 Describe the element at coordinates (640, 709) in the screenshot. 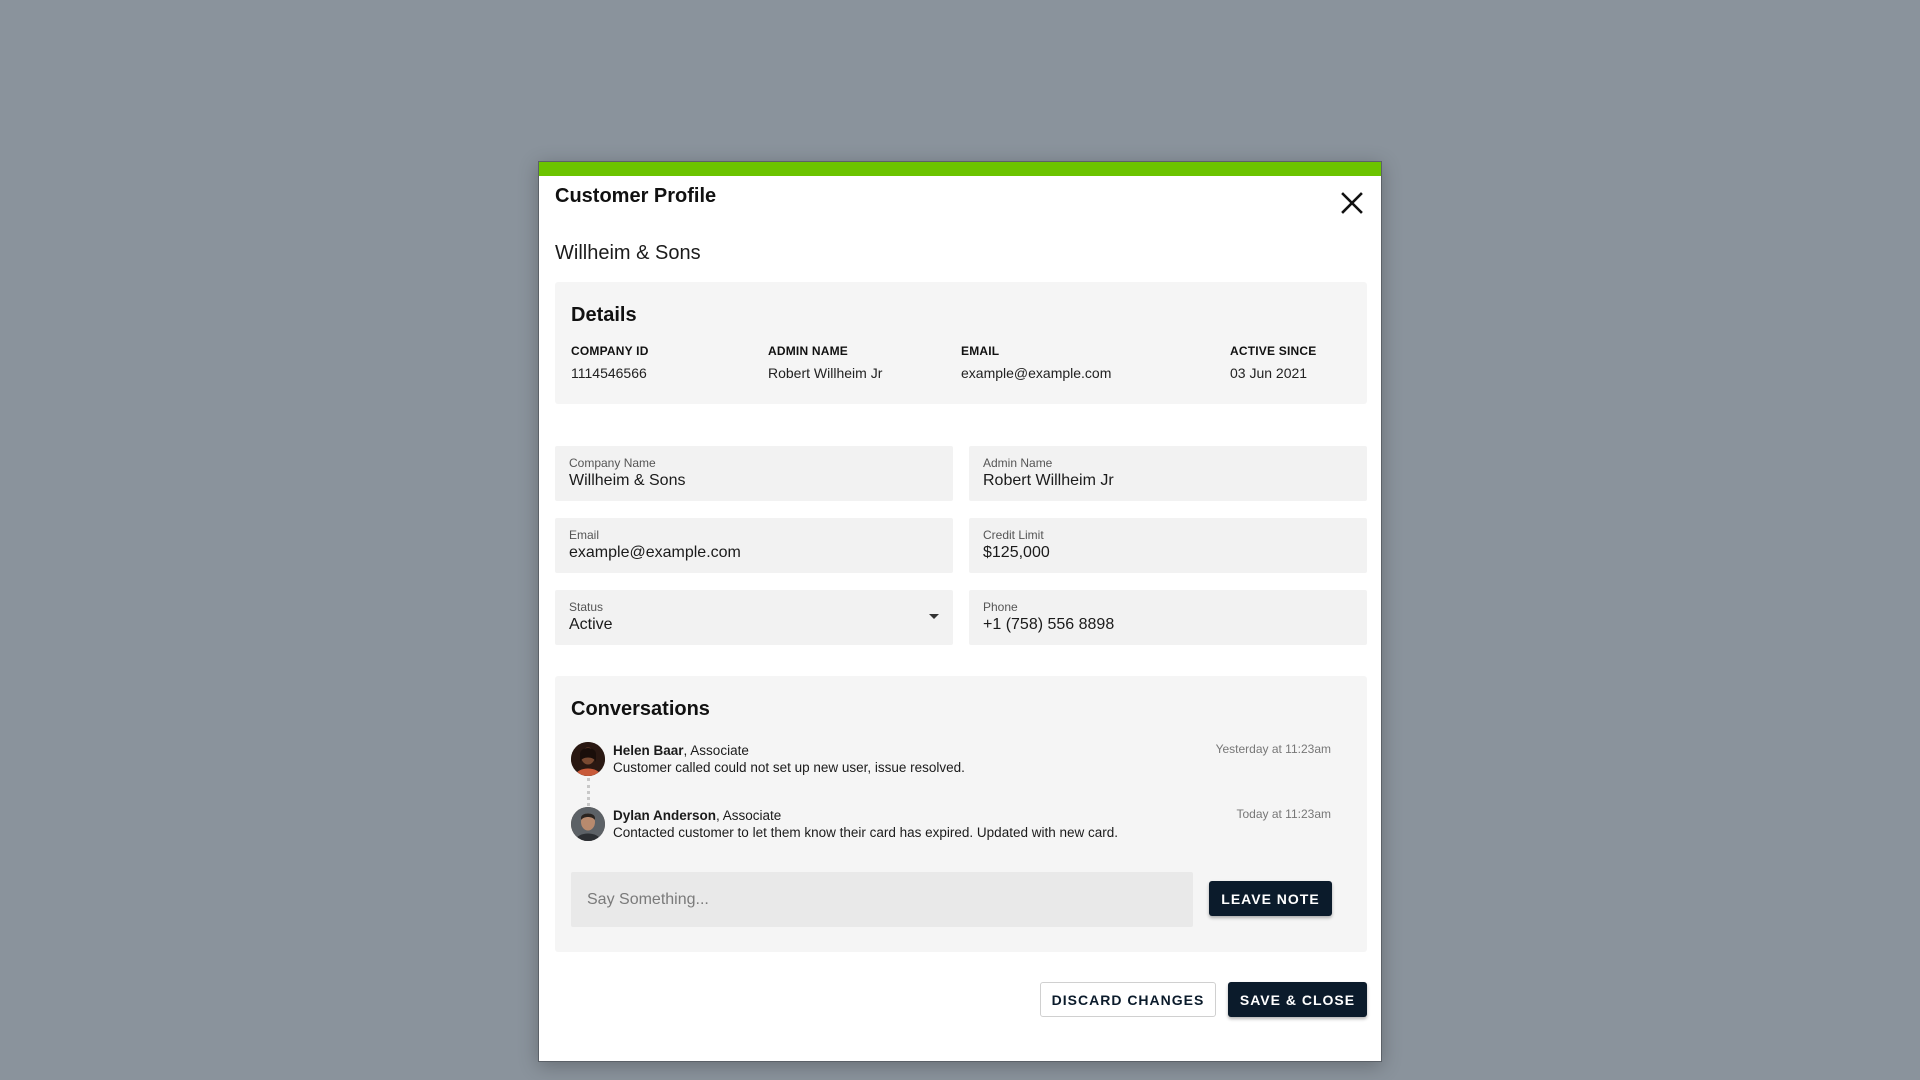

I see `conversations-title: Conversations` at that location.